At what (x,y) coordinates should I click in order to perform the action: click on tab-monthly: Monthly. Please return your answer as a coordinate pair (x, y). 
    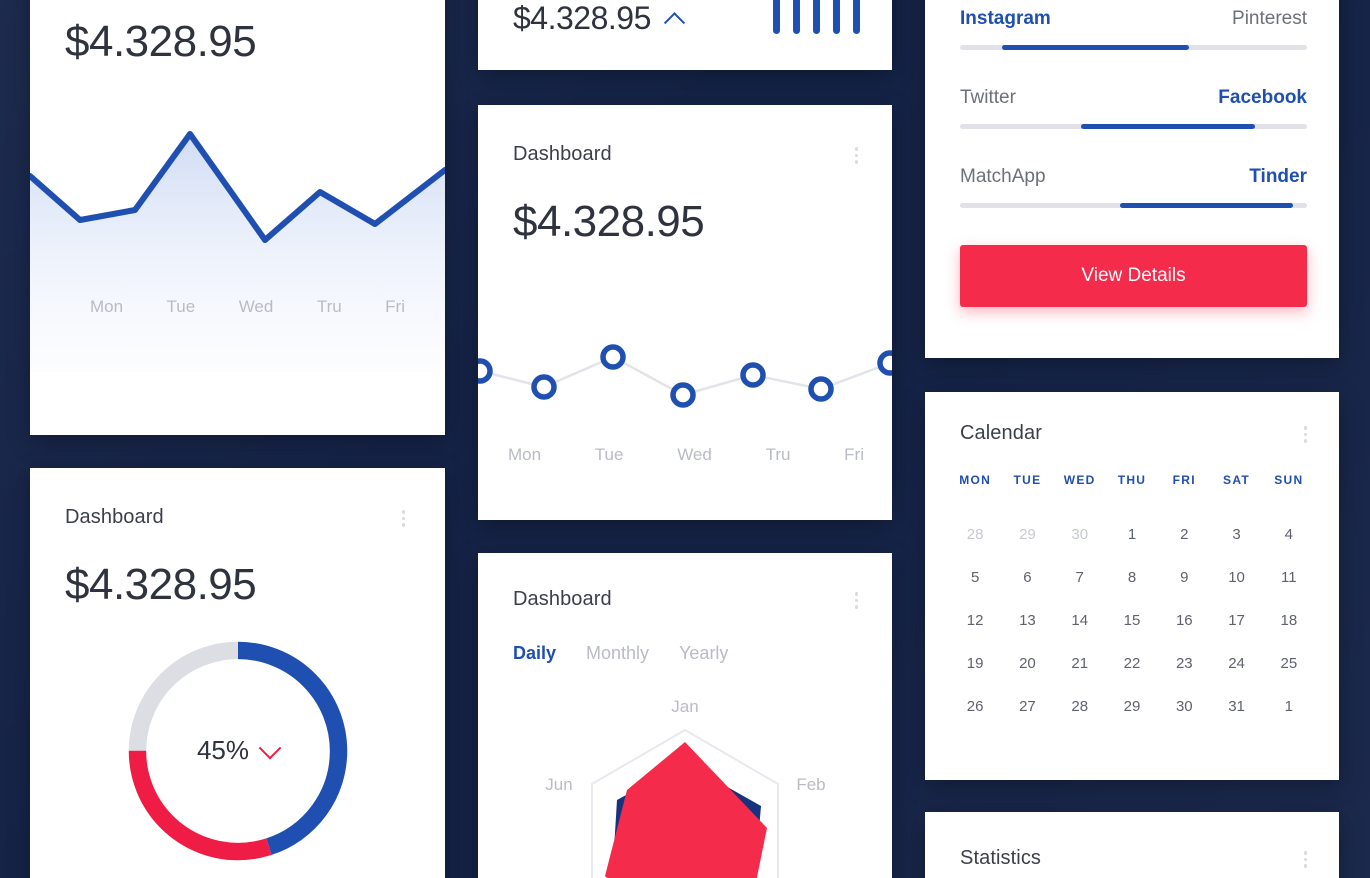
    Looking at the image, I should click on (617, 653).